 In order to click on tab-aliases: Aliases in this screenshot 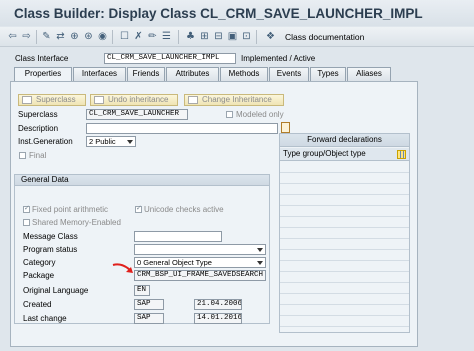, I will do `click(369, 74)`.